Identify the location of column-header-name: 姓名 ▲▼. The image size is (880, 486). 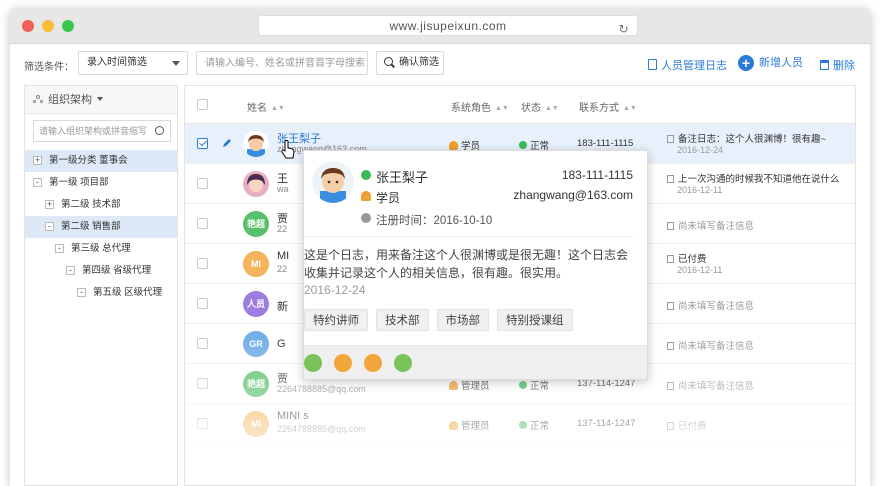
(266, 106).